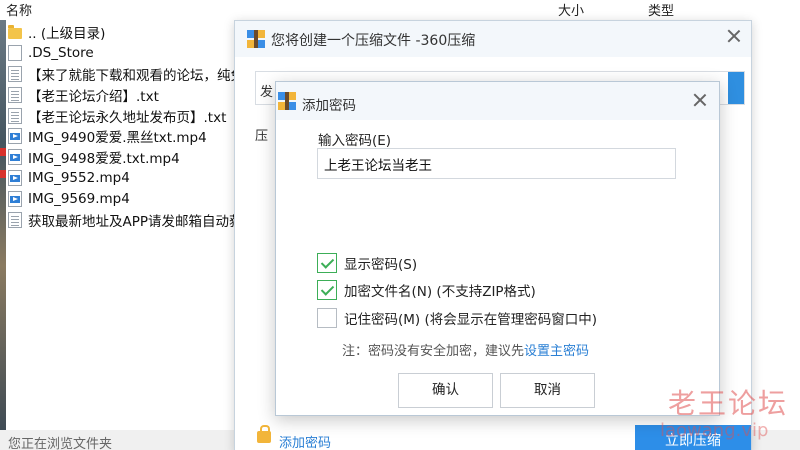  I want to click on file-row: 【老王论坛介绍】.txt, so click(128, 94).